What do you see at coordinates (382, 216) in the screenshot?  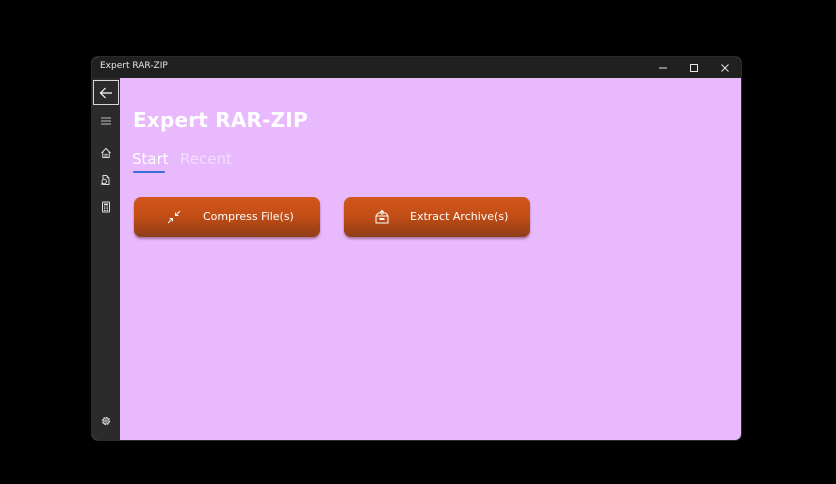 I see `extract-box-icon` at bounding box center [382, 216].